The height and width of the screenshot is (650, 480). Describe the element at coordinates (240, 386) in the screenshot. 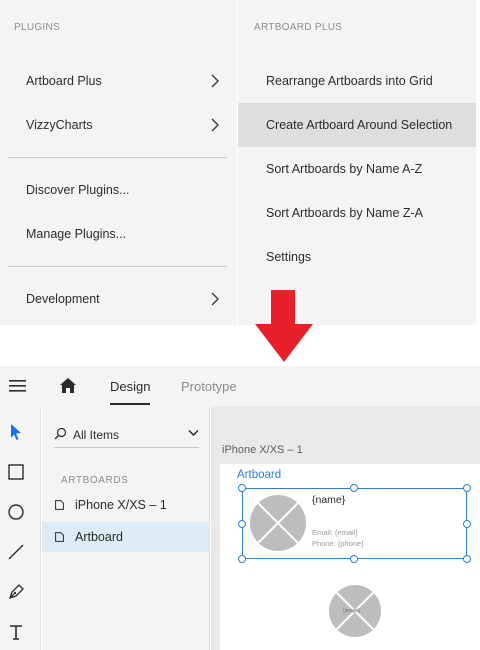

I see `top-bar: Design Prototype` at that location.